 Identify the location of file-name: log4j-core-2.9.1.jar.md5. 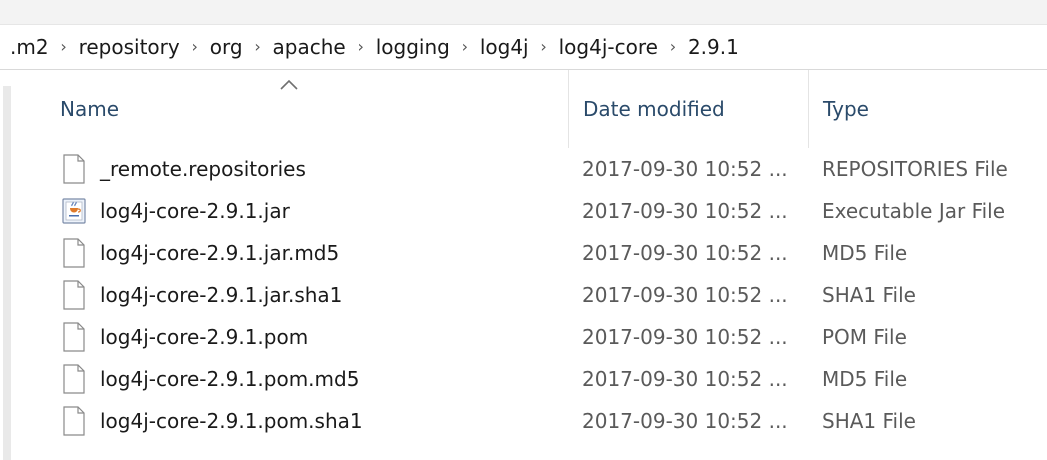
(220, 253).